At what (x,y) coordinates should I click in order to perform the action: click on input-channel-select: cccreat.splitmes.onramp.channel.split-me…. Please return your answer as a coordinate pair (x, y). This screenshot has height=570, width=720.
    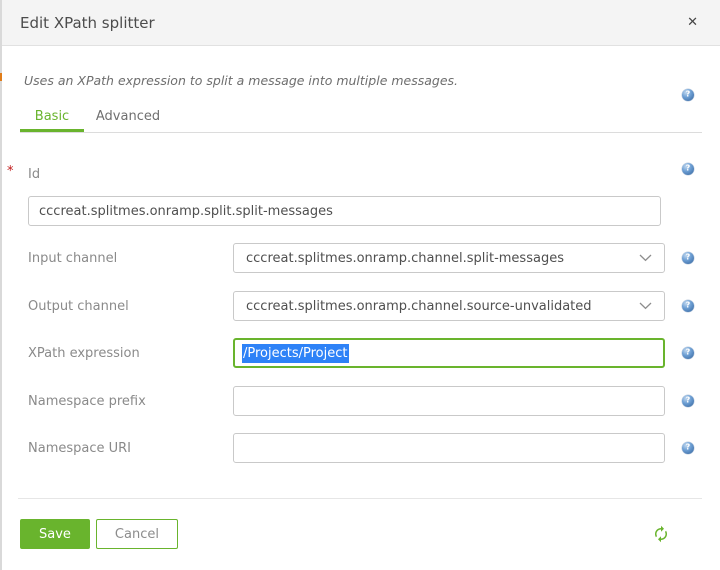
    Looking at the image, I should click on (449, 258).